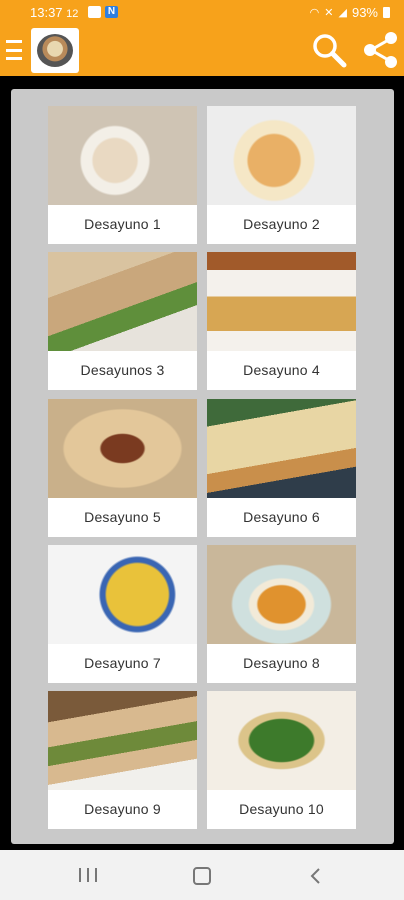 The width and height of the screenshot is (404, 900). Describe the element at coordinates (122, 517) in the screenshot. I see `recipe-label: Desayuno 5` at that location.